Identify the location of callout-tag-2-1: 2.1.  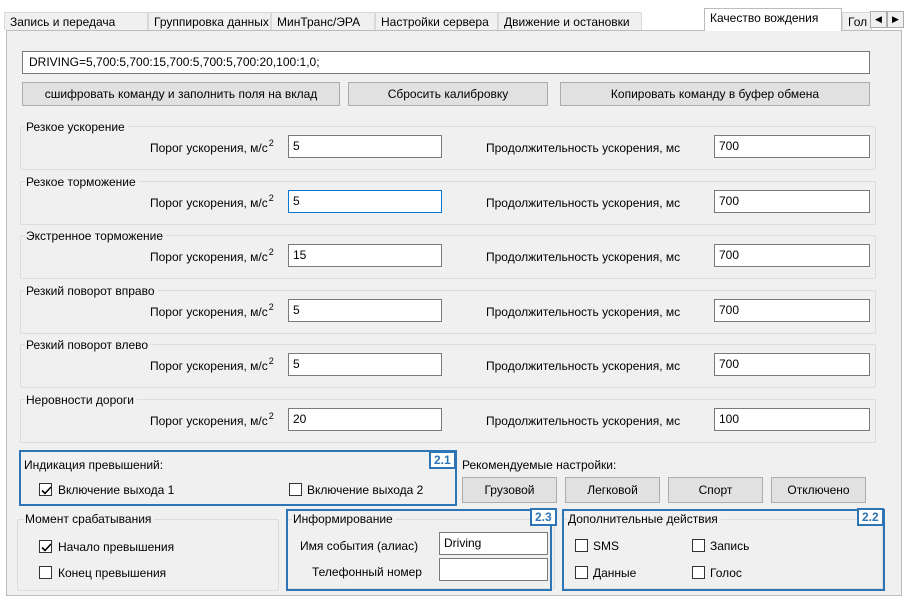
(442, 460).